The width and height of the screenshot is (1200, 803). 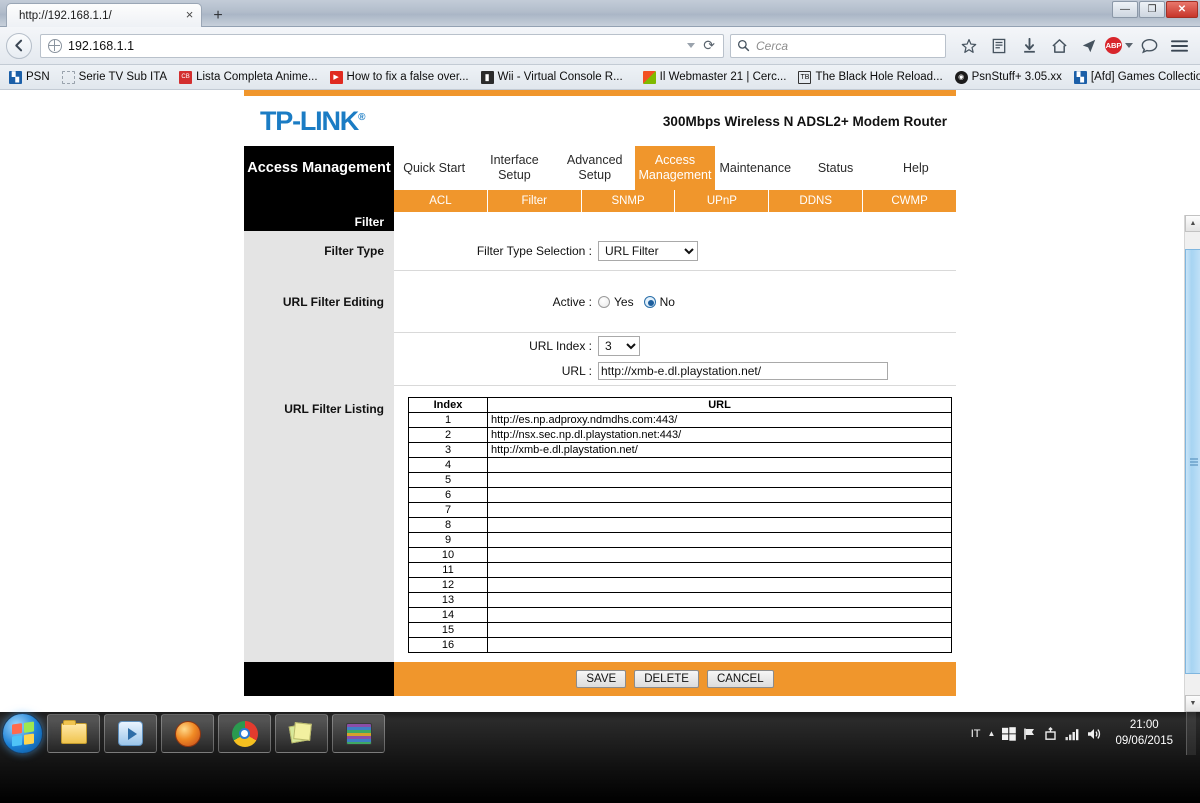 I want to click on action-center-flag-icon, so click(x=1030, y=734).